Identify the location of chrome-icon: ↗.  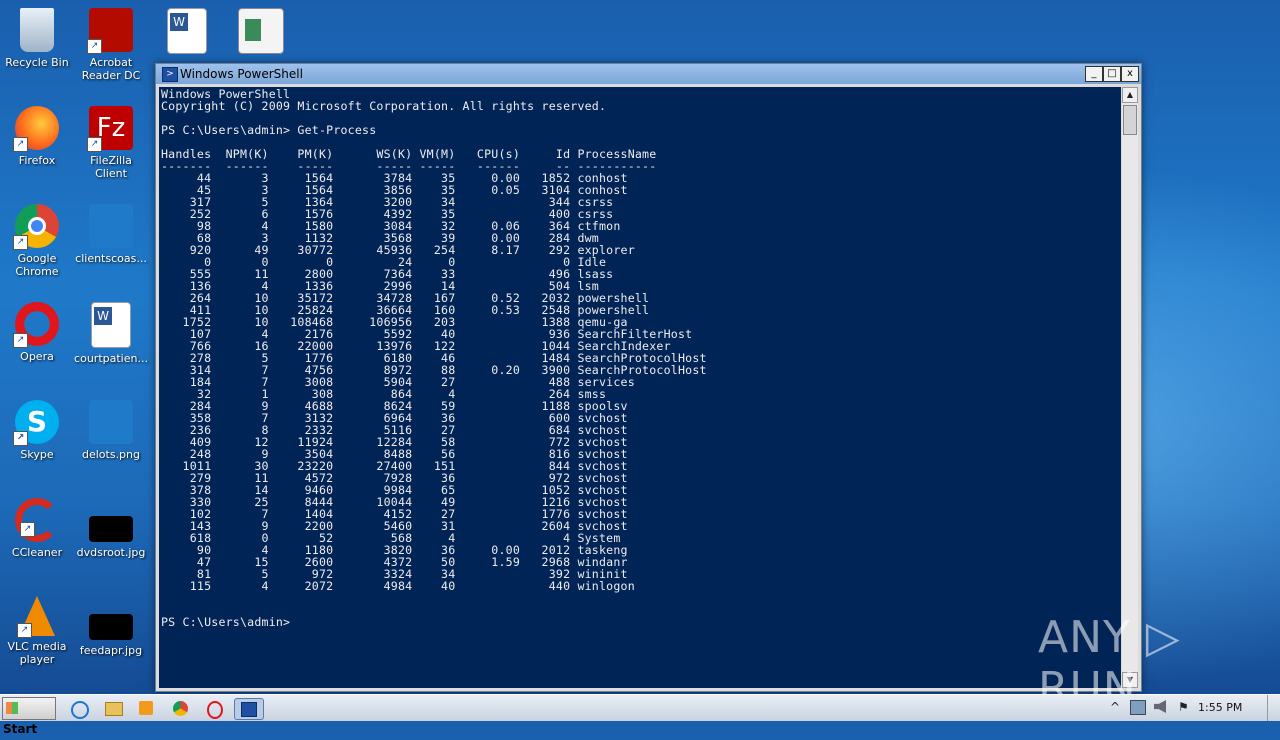
(36, 227).